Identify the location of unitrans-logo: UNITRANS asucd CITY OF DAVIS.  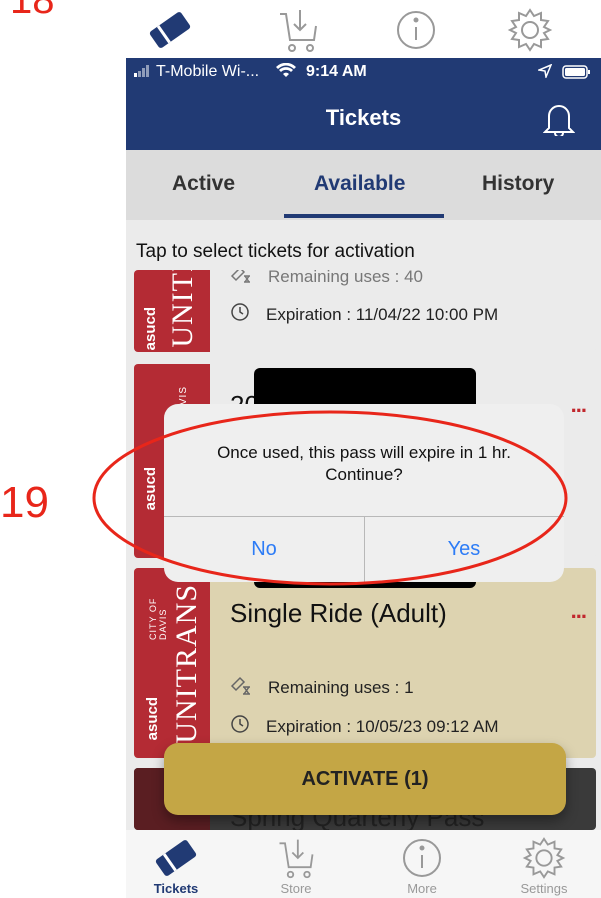
(172, 663).